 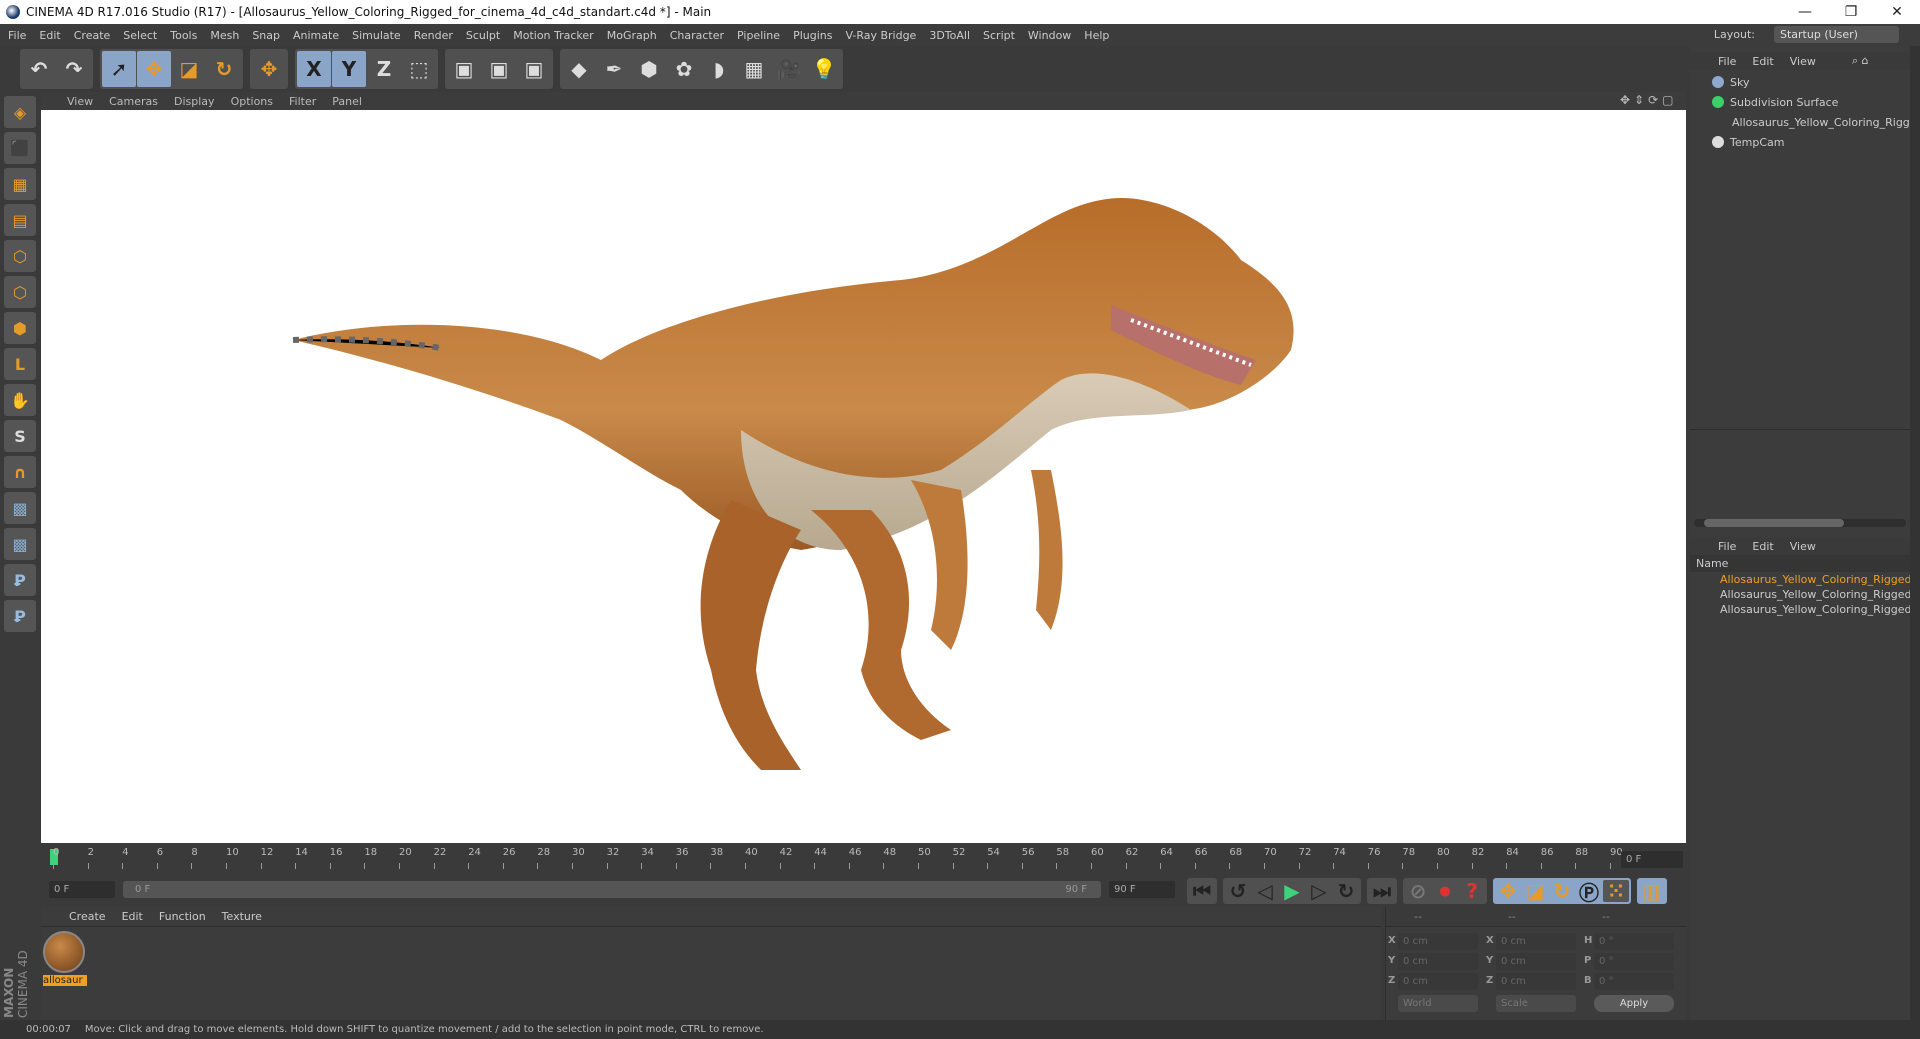 What do you see at coordinates (1800, 523) in the screenshot?
I see `object-manager-scrollbar` at bounding box center [1800, 523].